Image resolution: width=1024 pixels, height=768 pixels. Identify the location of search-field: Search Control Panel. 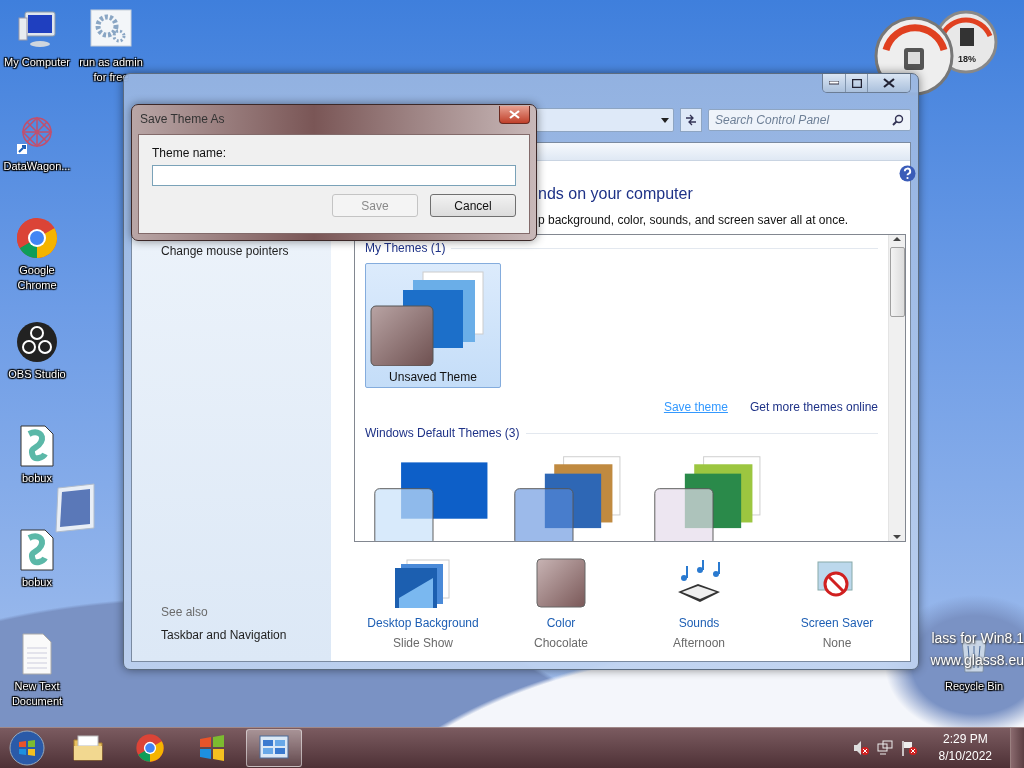
(809, 120).